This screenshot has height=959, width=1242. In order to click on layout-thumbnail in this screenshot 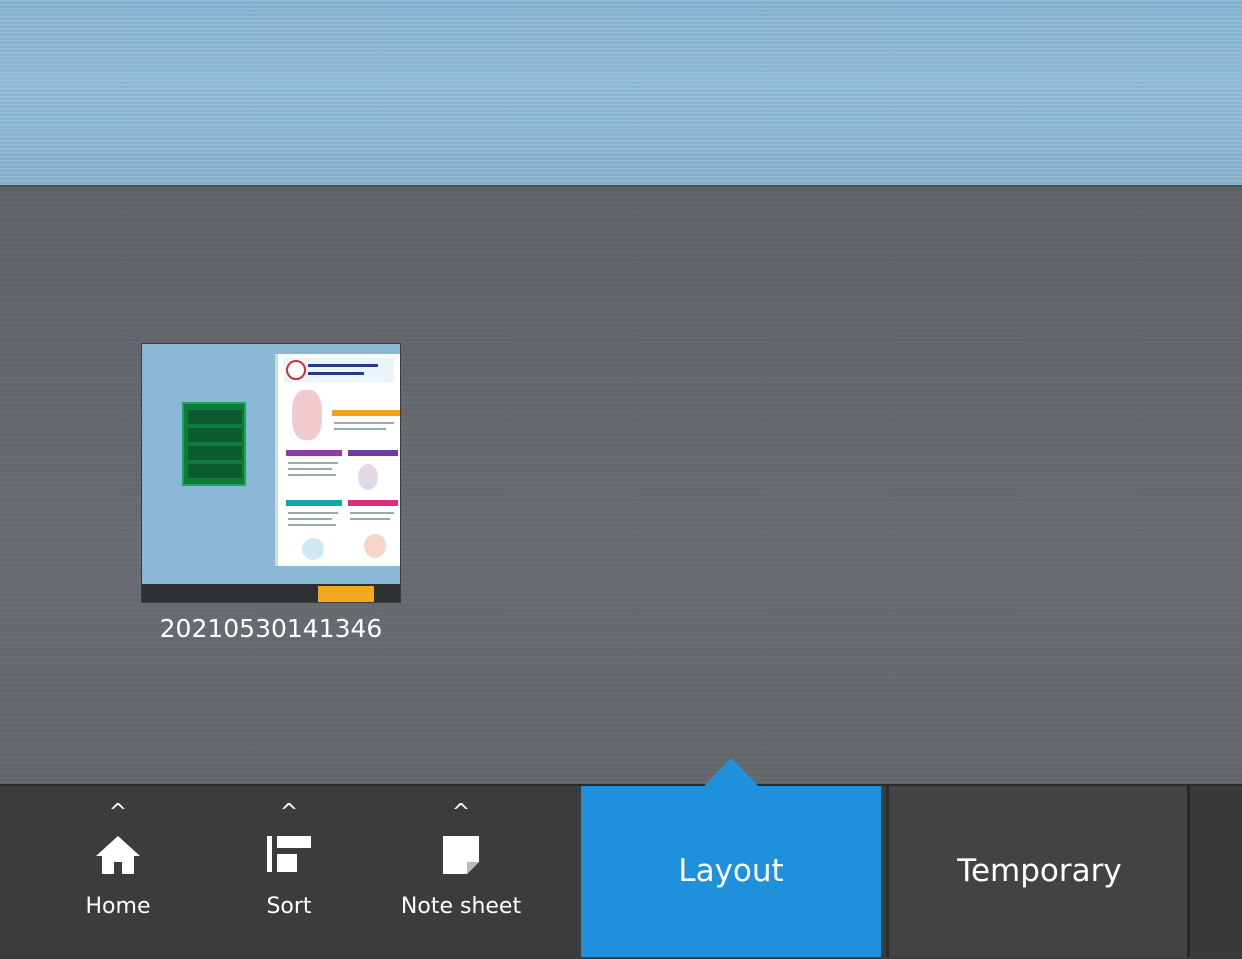, I will do `click(271, 473)`.